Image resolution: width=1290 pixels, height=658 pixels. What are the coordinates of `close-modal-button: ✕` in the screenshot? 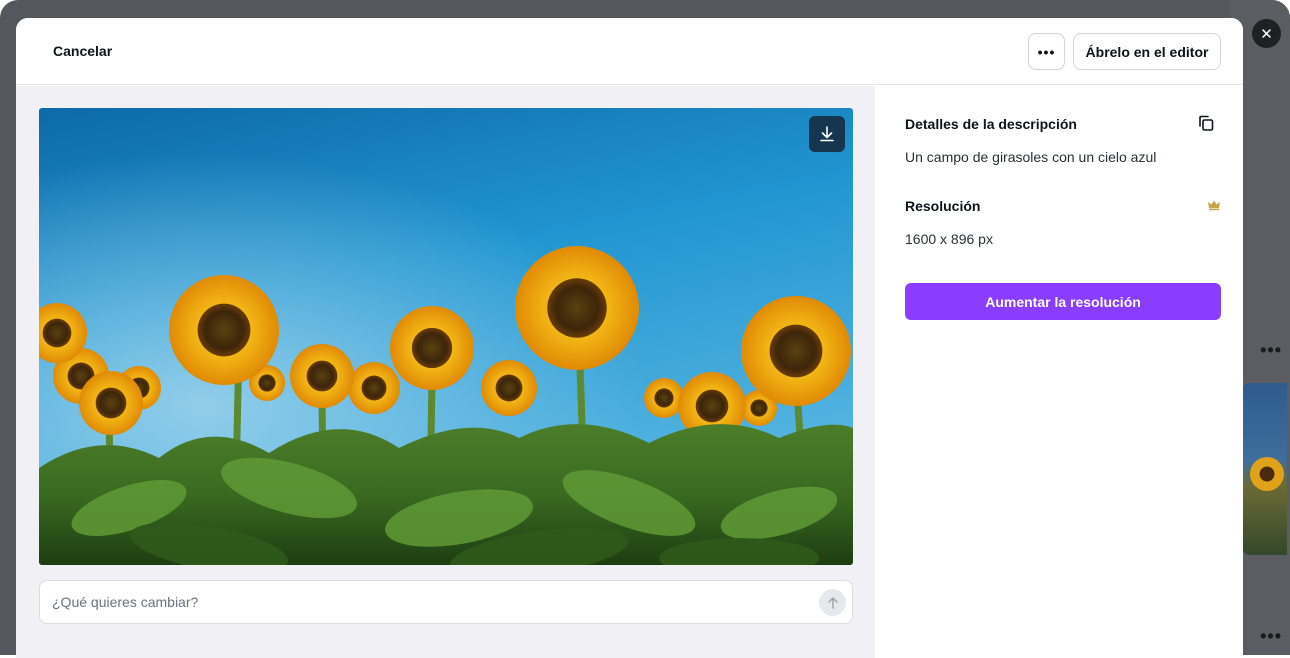 It's located at (1266, 33).